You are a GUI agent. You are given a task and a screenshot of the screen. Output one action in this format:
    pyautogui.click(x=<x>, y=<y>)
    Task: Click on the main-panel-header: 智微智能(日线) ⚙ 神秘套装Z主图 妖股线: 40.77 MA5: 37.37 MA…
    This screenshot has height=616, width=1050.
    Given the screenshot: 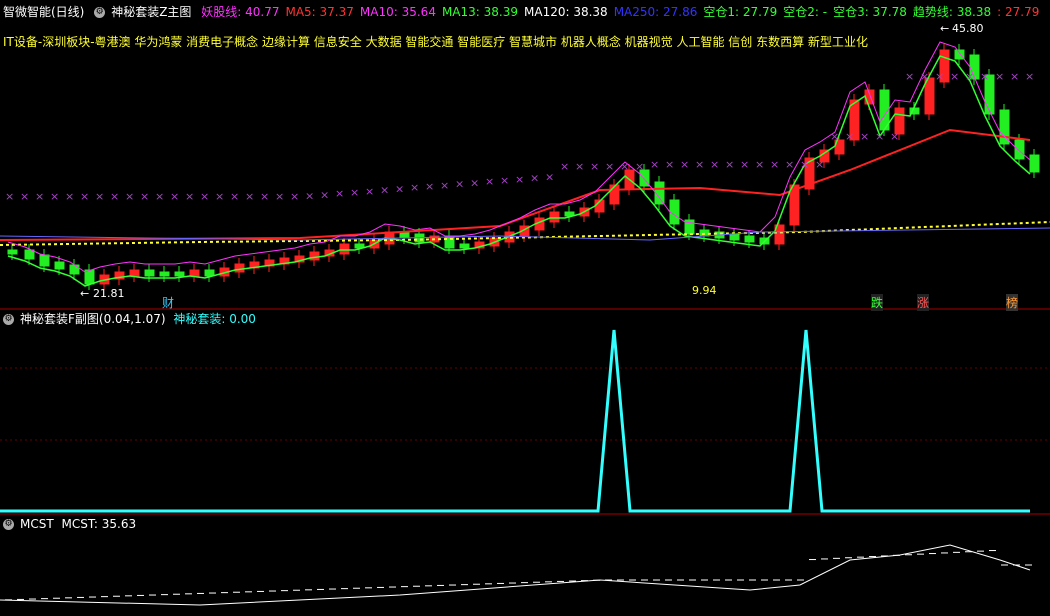 What is the action you would take?
    pyautogui.click(x=526, y=12)
    